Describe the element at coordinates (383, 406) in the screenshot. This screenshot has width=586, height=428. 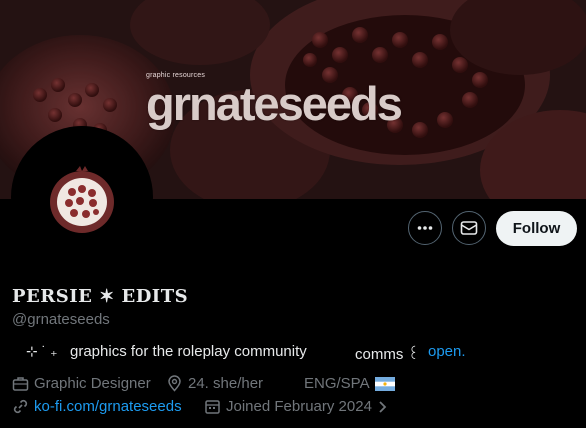
I see `chevron-right-icon` at that location.